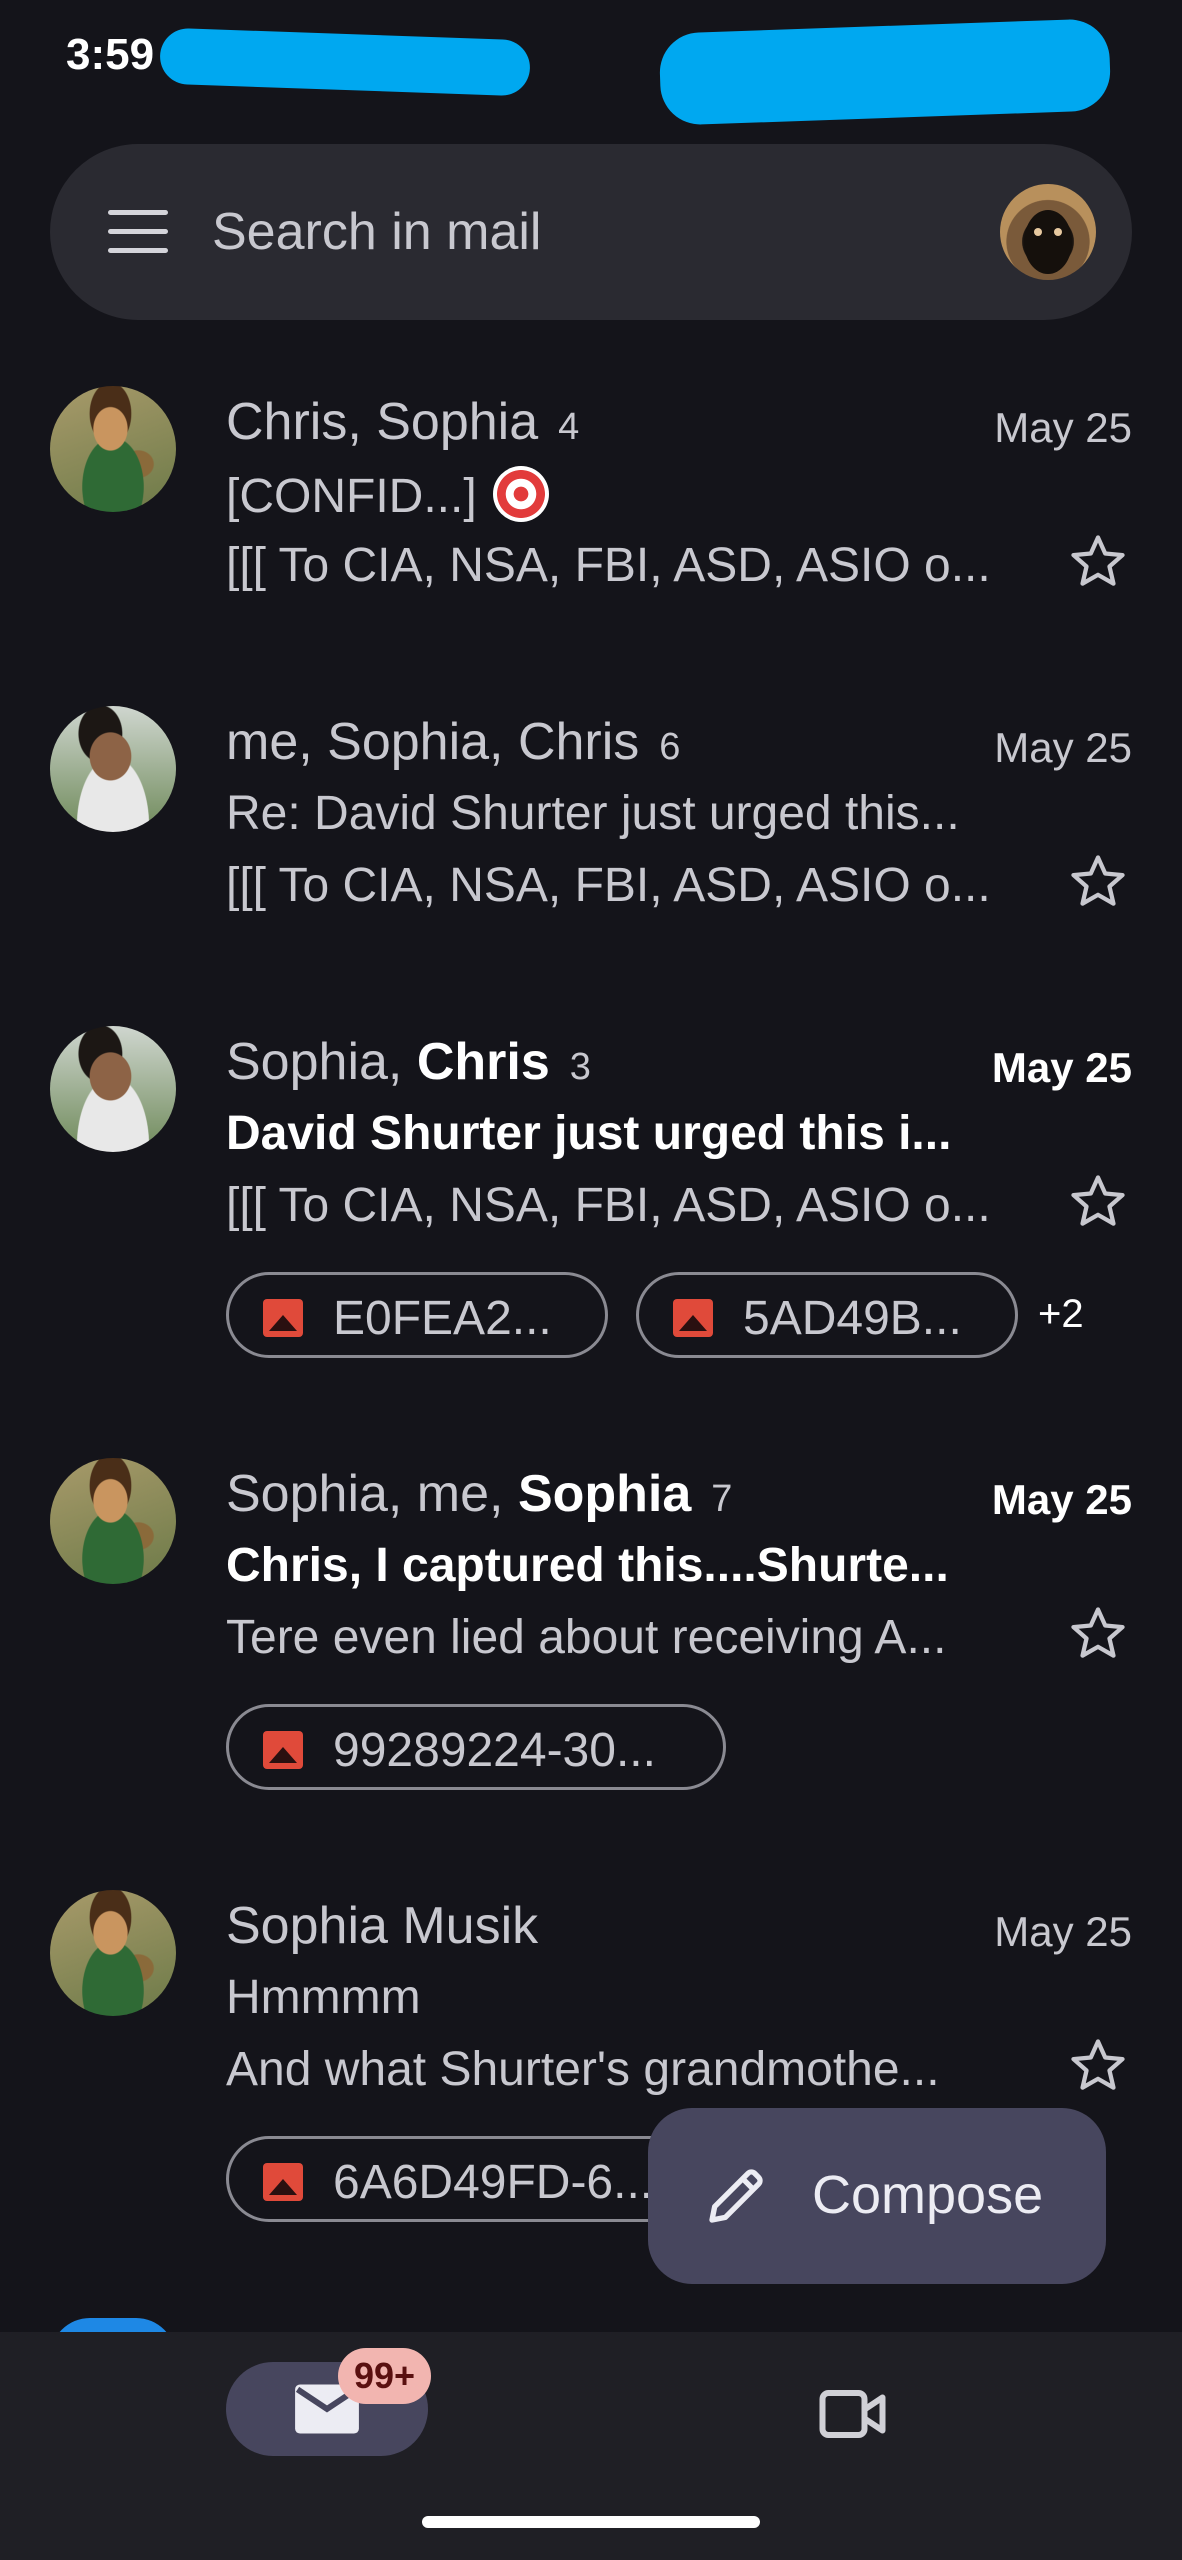 The width and height of the screenshot is (1182, 2560). I want to click on status-time: 3:59, so click(110, 54).